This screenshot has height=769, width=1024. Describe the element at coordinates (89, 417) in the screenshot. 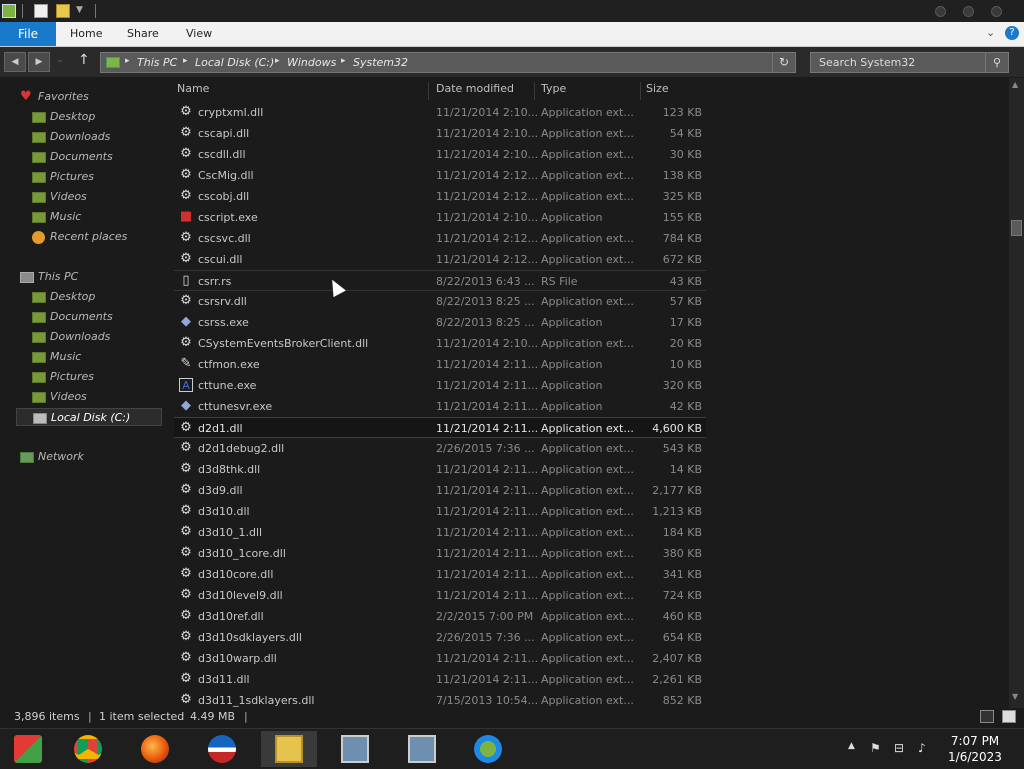

I see `nav-pc-local-disk: Local Disk (C:)` at that location.